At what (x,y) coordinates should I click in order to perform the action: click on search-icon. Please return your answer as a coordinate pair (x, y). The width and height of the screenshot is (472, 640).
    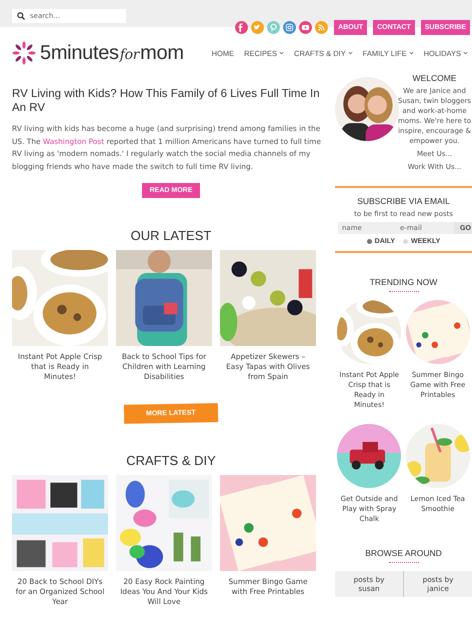
    Looking at the image, I should click on (21, 16).